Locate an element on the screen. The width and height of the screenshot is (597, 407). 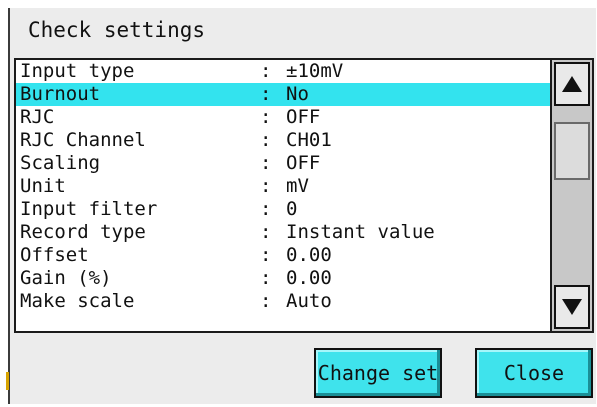
setting-label: RJC Channel is located at coordinates (83, 140).